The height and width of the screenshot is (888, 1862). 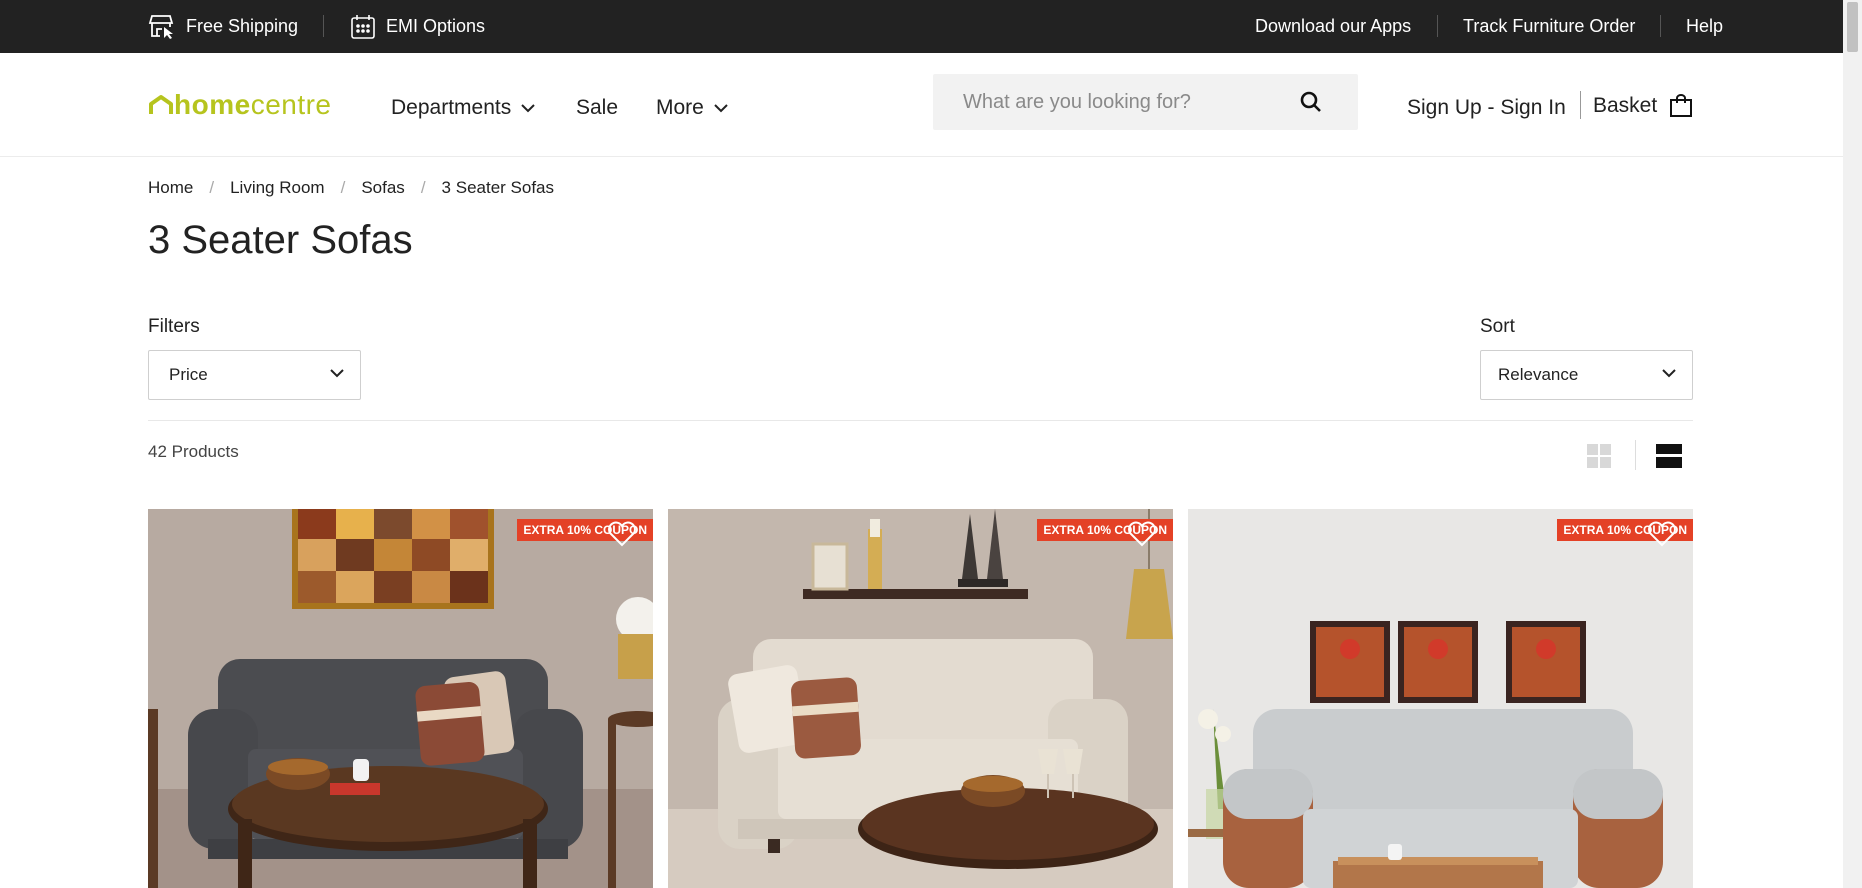 I want to click on nav-departments-label: Departments, so click(x=451, y=107).